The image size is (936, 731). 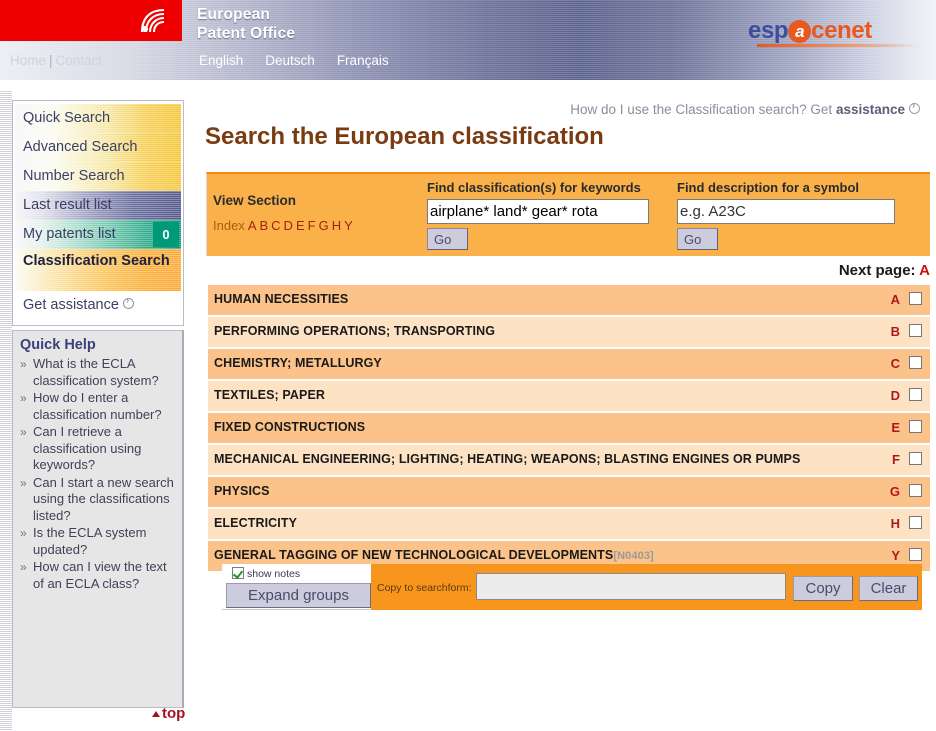 What do you see at coordinates (324, 225) in the screenshot?
I see `index-letter-g: G` at bounding box center [324, 225].